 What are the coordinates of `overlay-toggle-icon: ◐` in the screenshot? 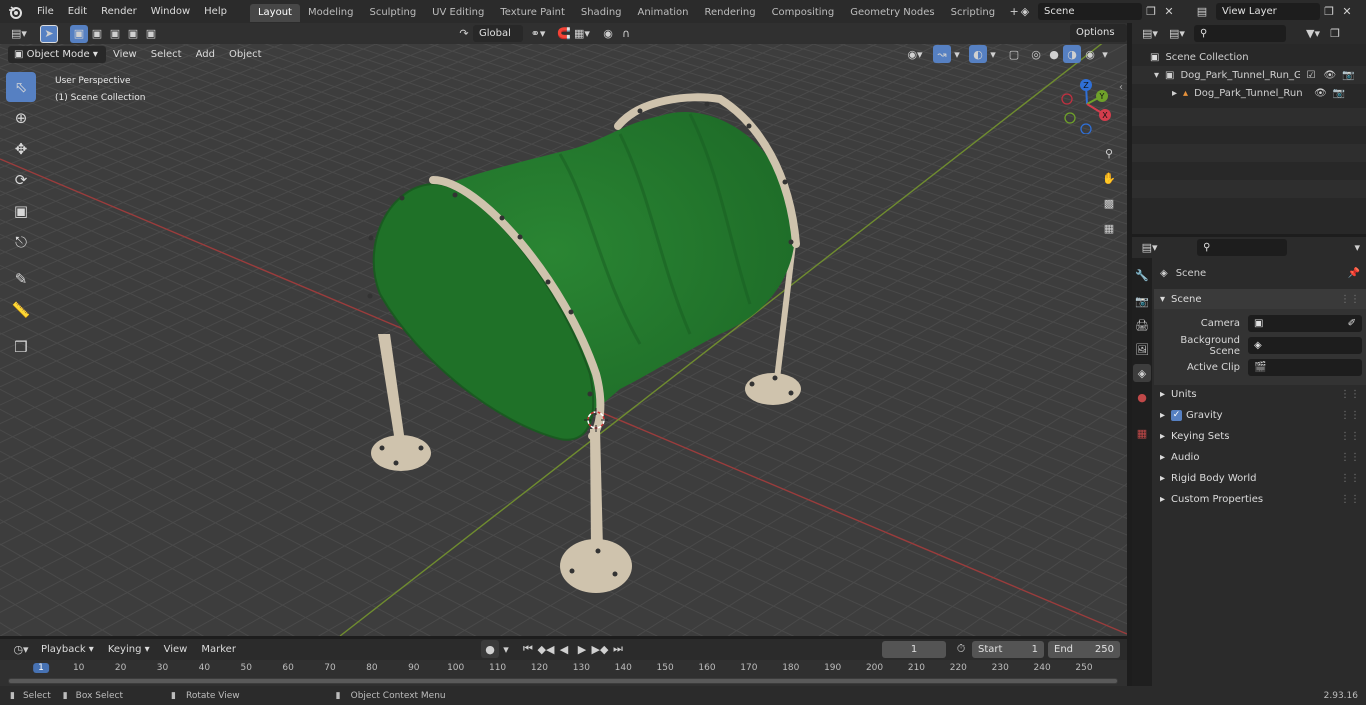 It's located at (978, 54).